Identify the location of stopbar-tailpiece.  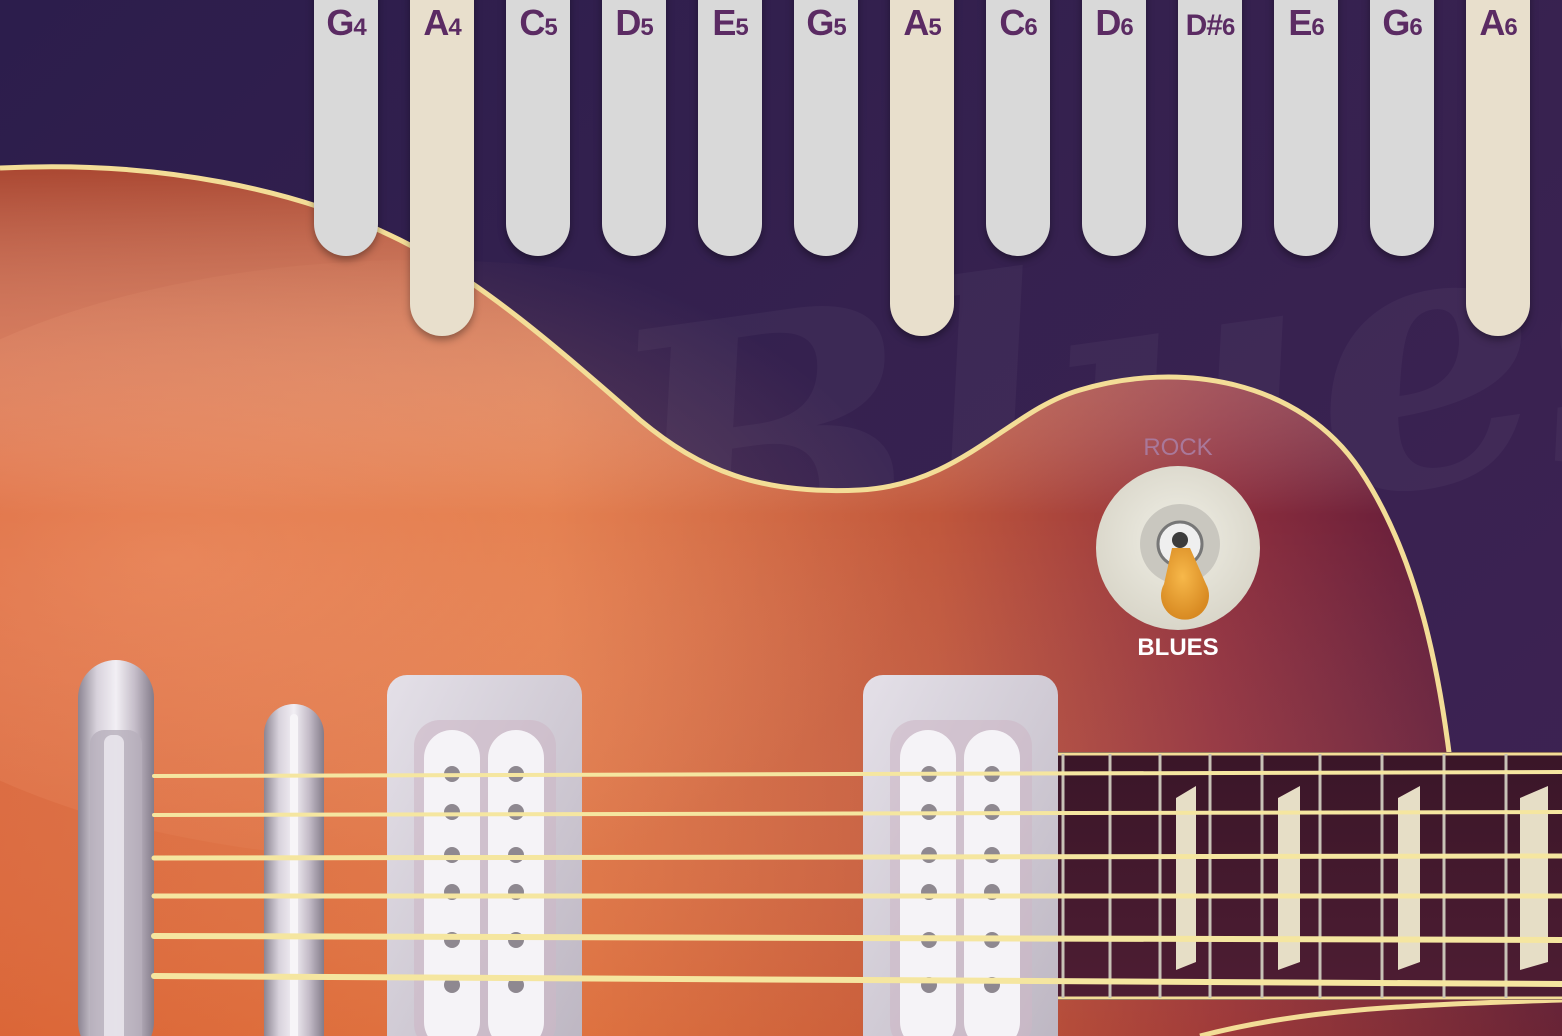
(116, 848).